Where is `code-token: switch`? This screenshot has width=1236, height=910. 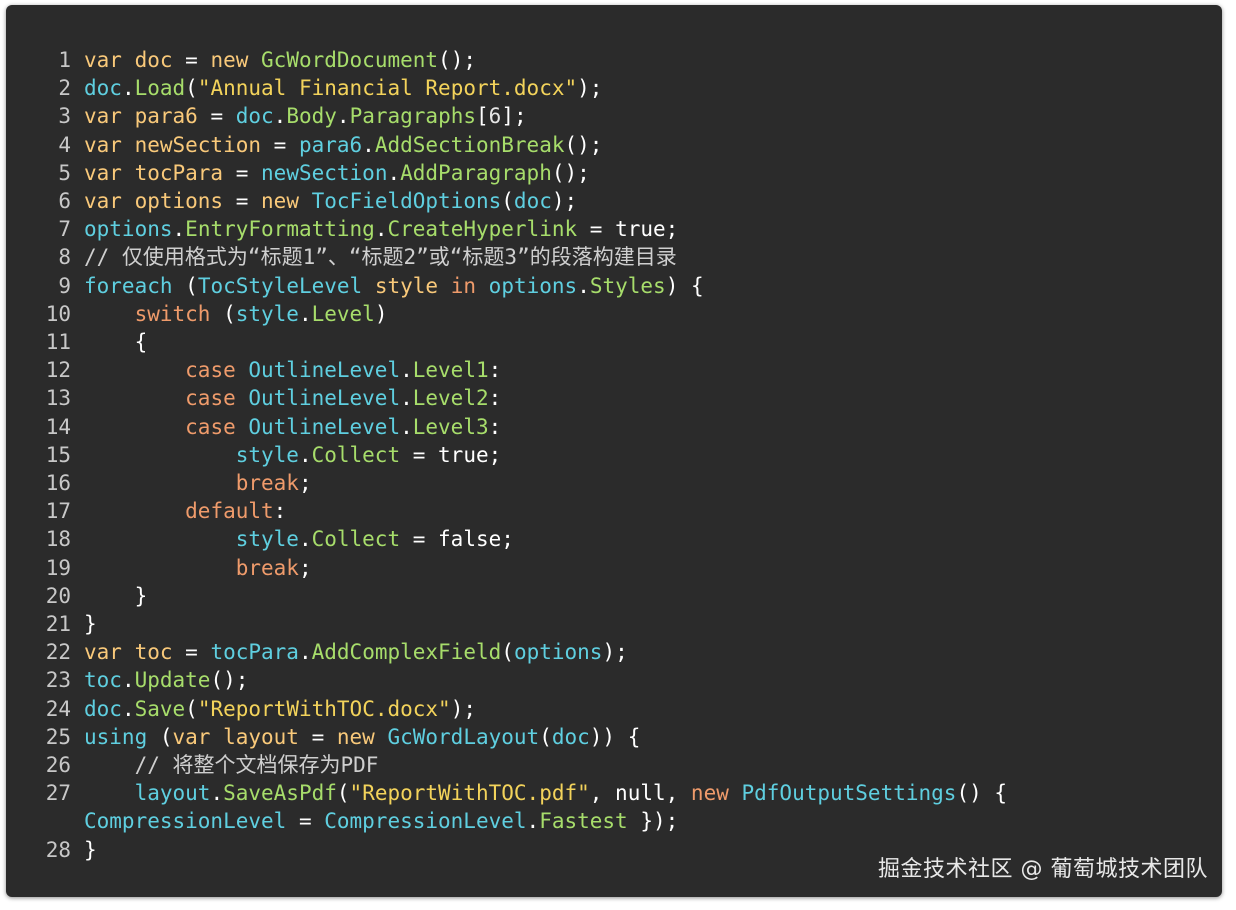 code-token: switch is located at coordinates (172, 313).